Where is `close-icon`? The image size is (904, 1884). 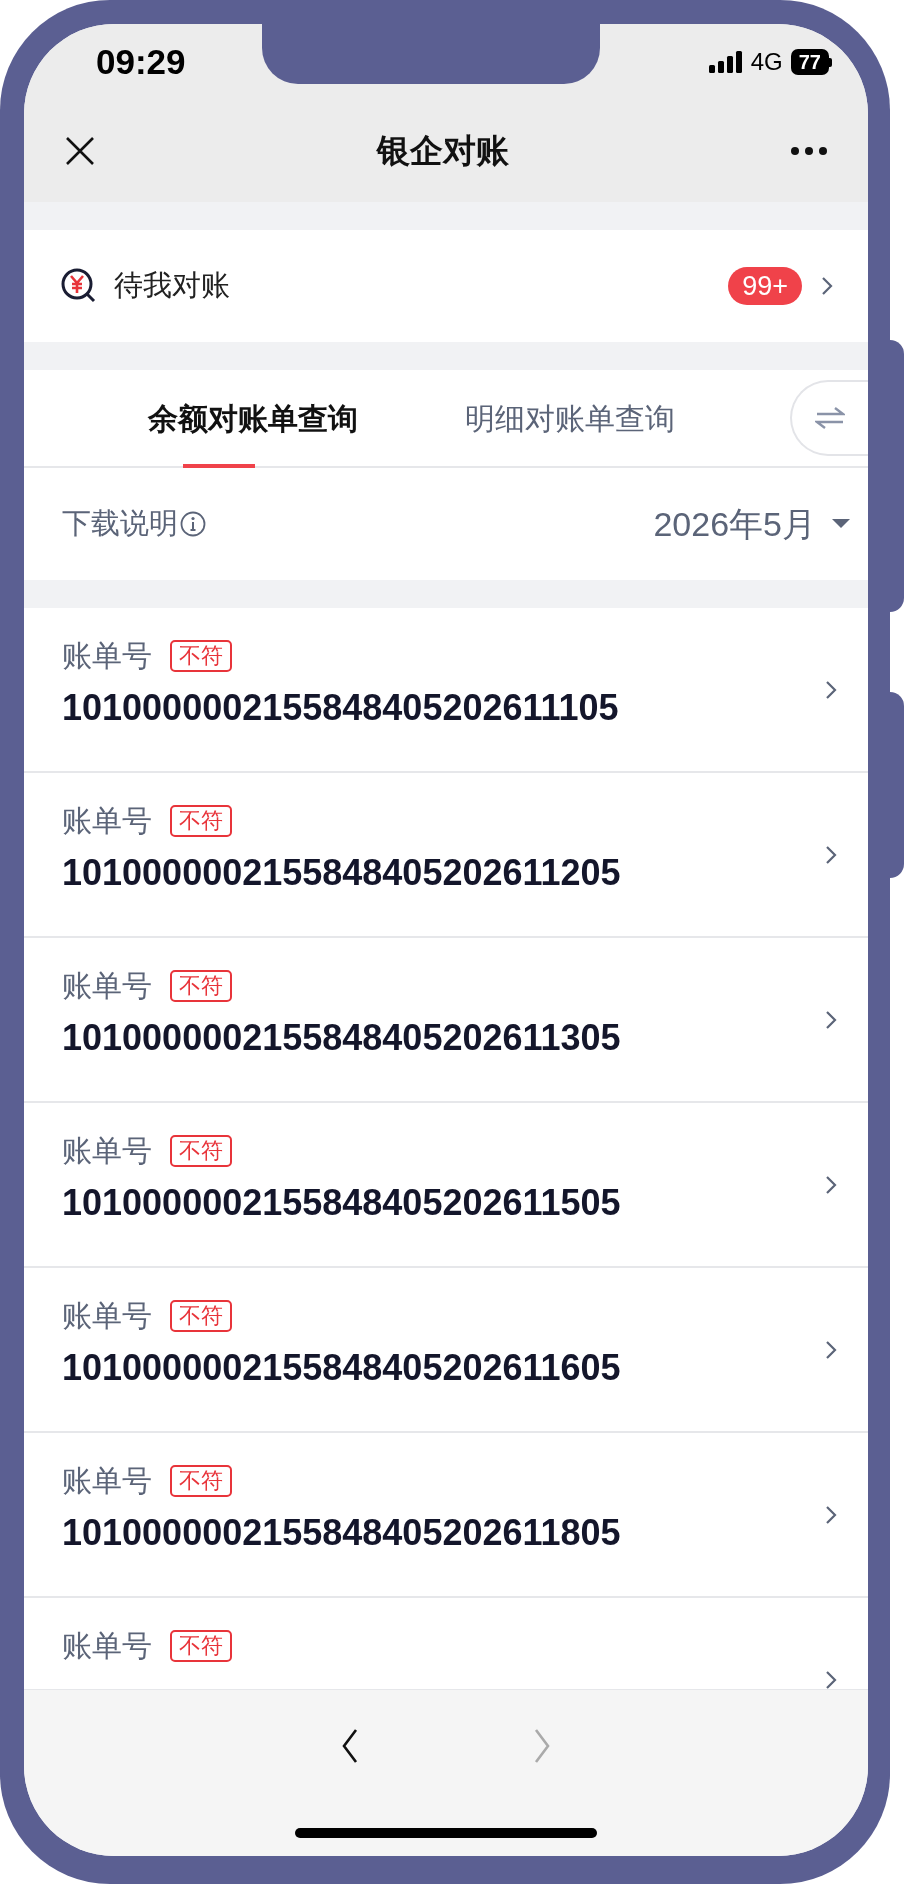
close-icon is located at coordinates (80, 151).